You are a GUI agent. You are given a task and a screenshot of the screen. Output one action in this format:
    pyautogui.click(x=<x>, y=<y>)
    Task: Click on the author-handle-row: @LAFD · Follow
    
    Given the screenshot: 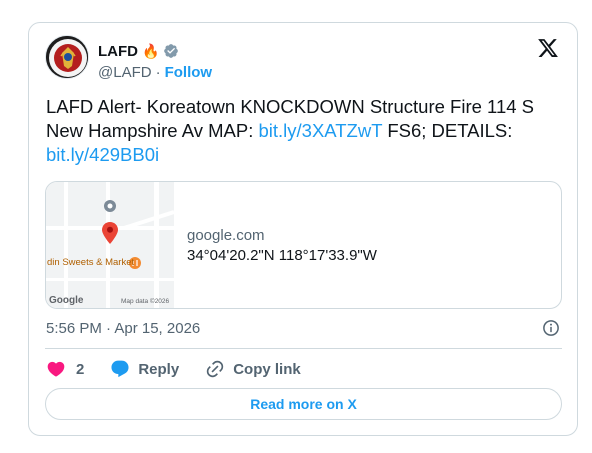 What is the action you would take?
    pyautogui.click(x=155, y=72)
    